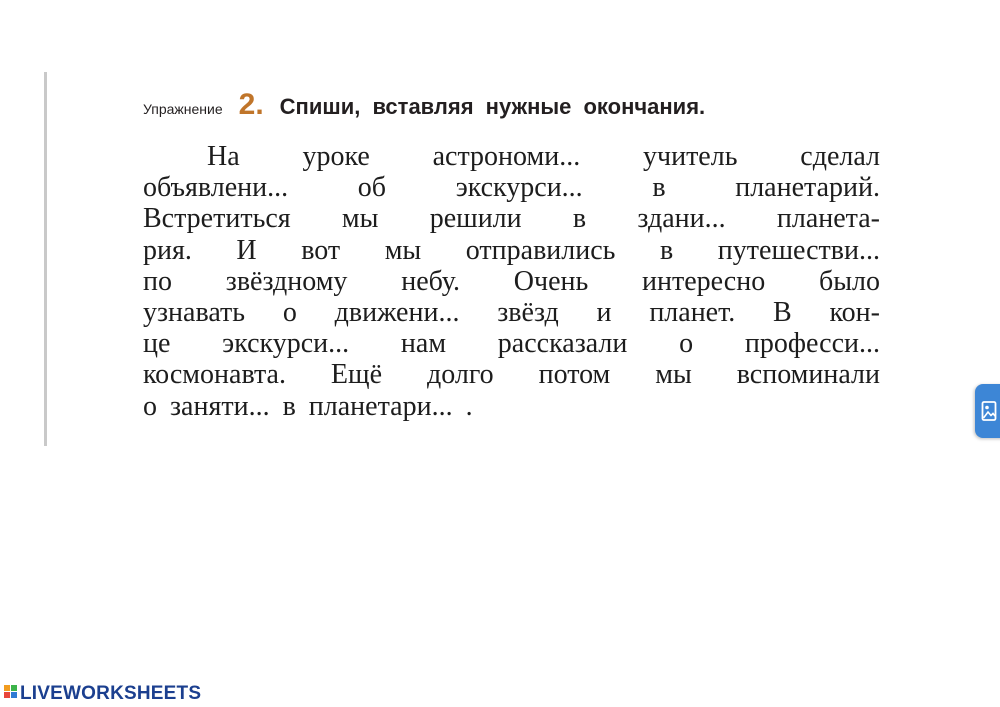 The image size is (1000, 707). Describe the element at coordinates (45, 259) in the screenshot. I see `left-margin-rule` at that location.